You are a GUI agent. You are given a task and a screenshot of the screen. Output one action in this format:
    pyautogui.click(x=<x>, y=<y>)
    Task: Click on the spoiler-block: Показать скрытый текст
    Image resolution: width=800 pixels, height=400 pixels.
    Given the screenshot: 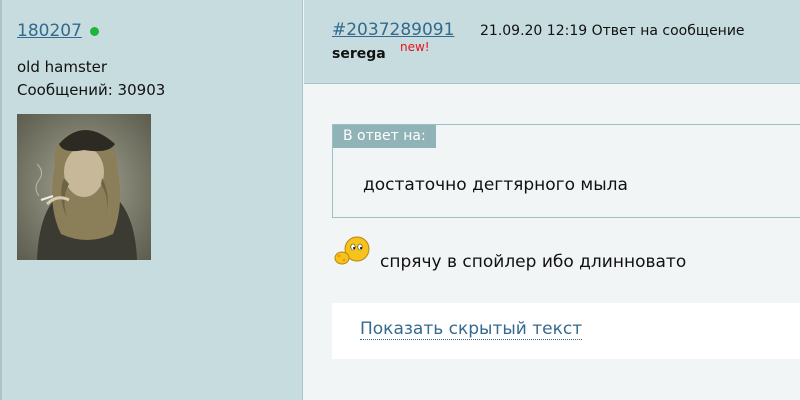 What is the action you would take?
    pyautogui.click(x=566, y=331)
    